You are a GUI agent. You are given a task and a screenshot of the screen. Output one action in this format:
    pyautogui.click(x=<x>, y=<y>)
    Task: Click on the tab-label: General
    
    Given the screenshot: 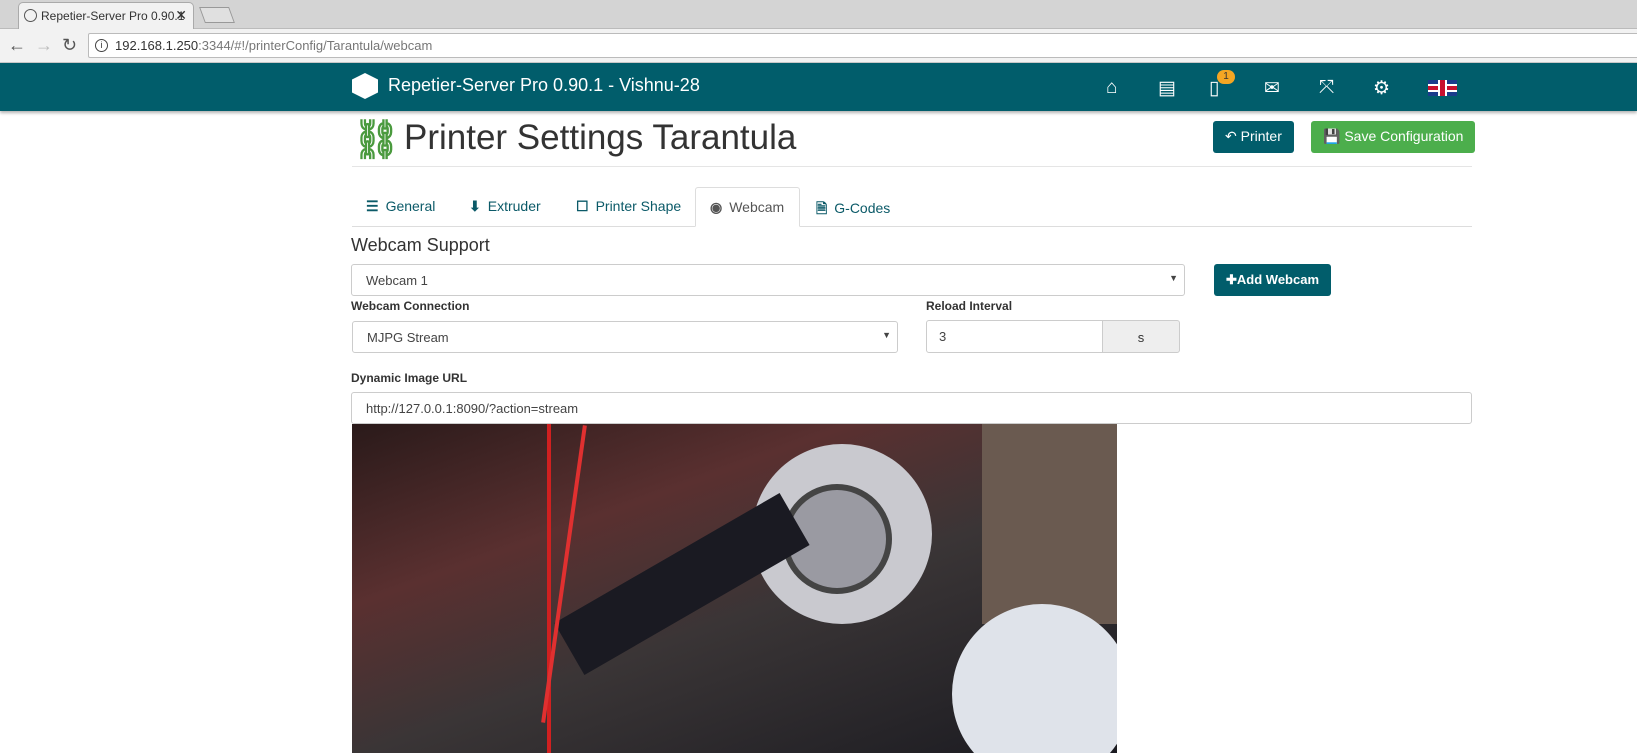 What is the action you would take?
    pyautogui.click(x=410, y=206)
    